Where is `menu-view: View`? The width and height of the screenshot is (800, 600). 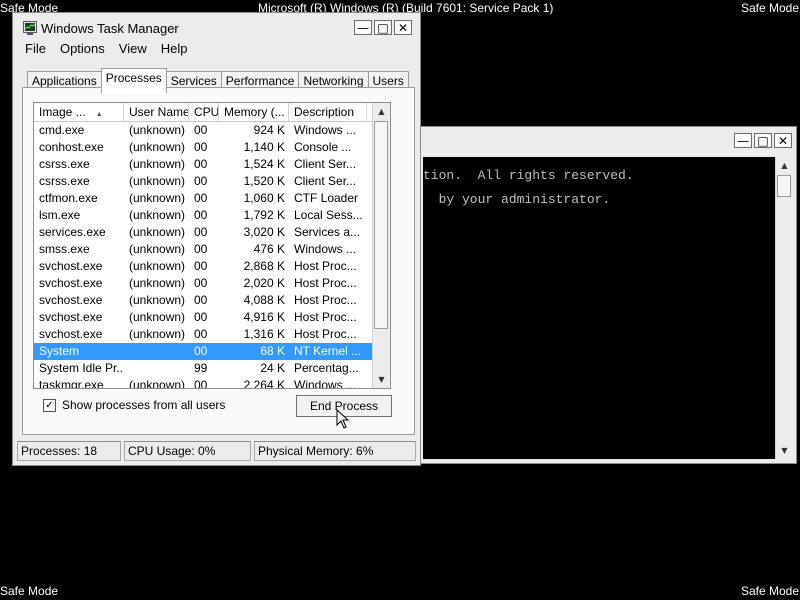
menu-view: View is located at coordinates (133, 48).